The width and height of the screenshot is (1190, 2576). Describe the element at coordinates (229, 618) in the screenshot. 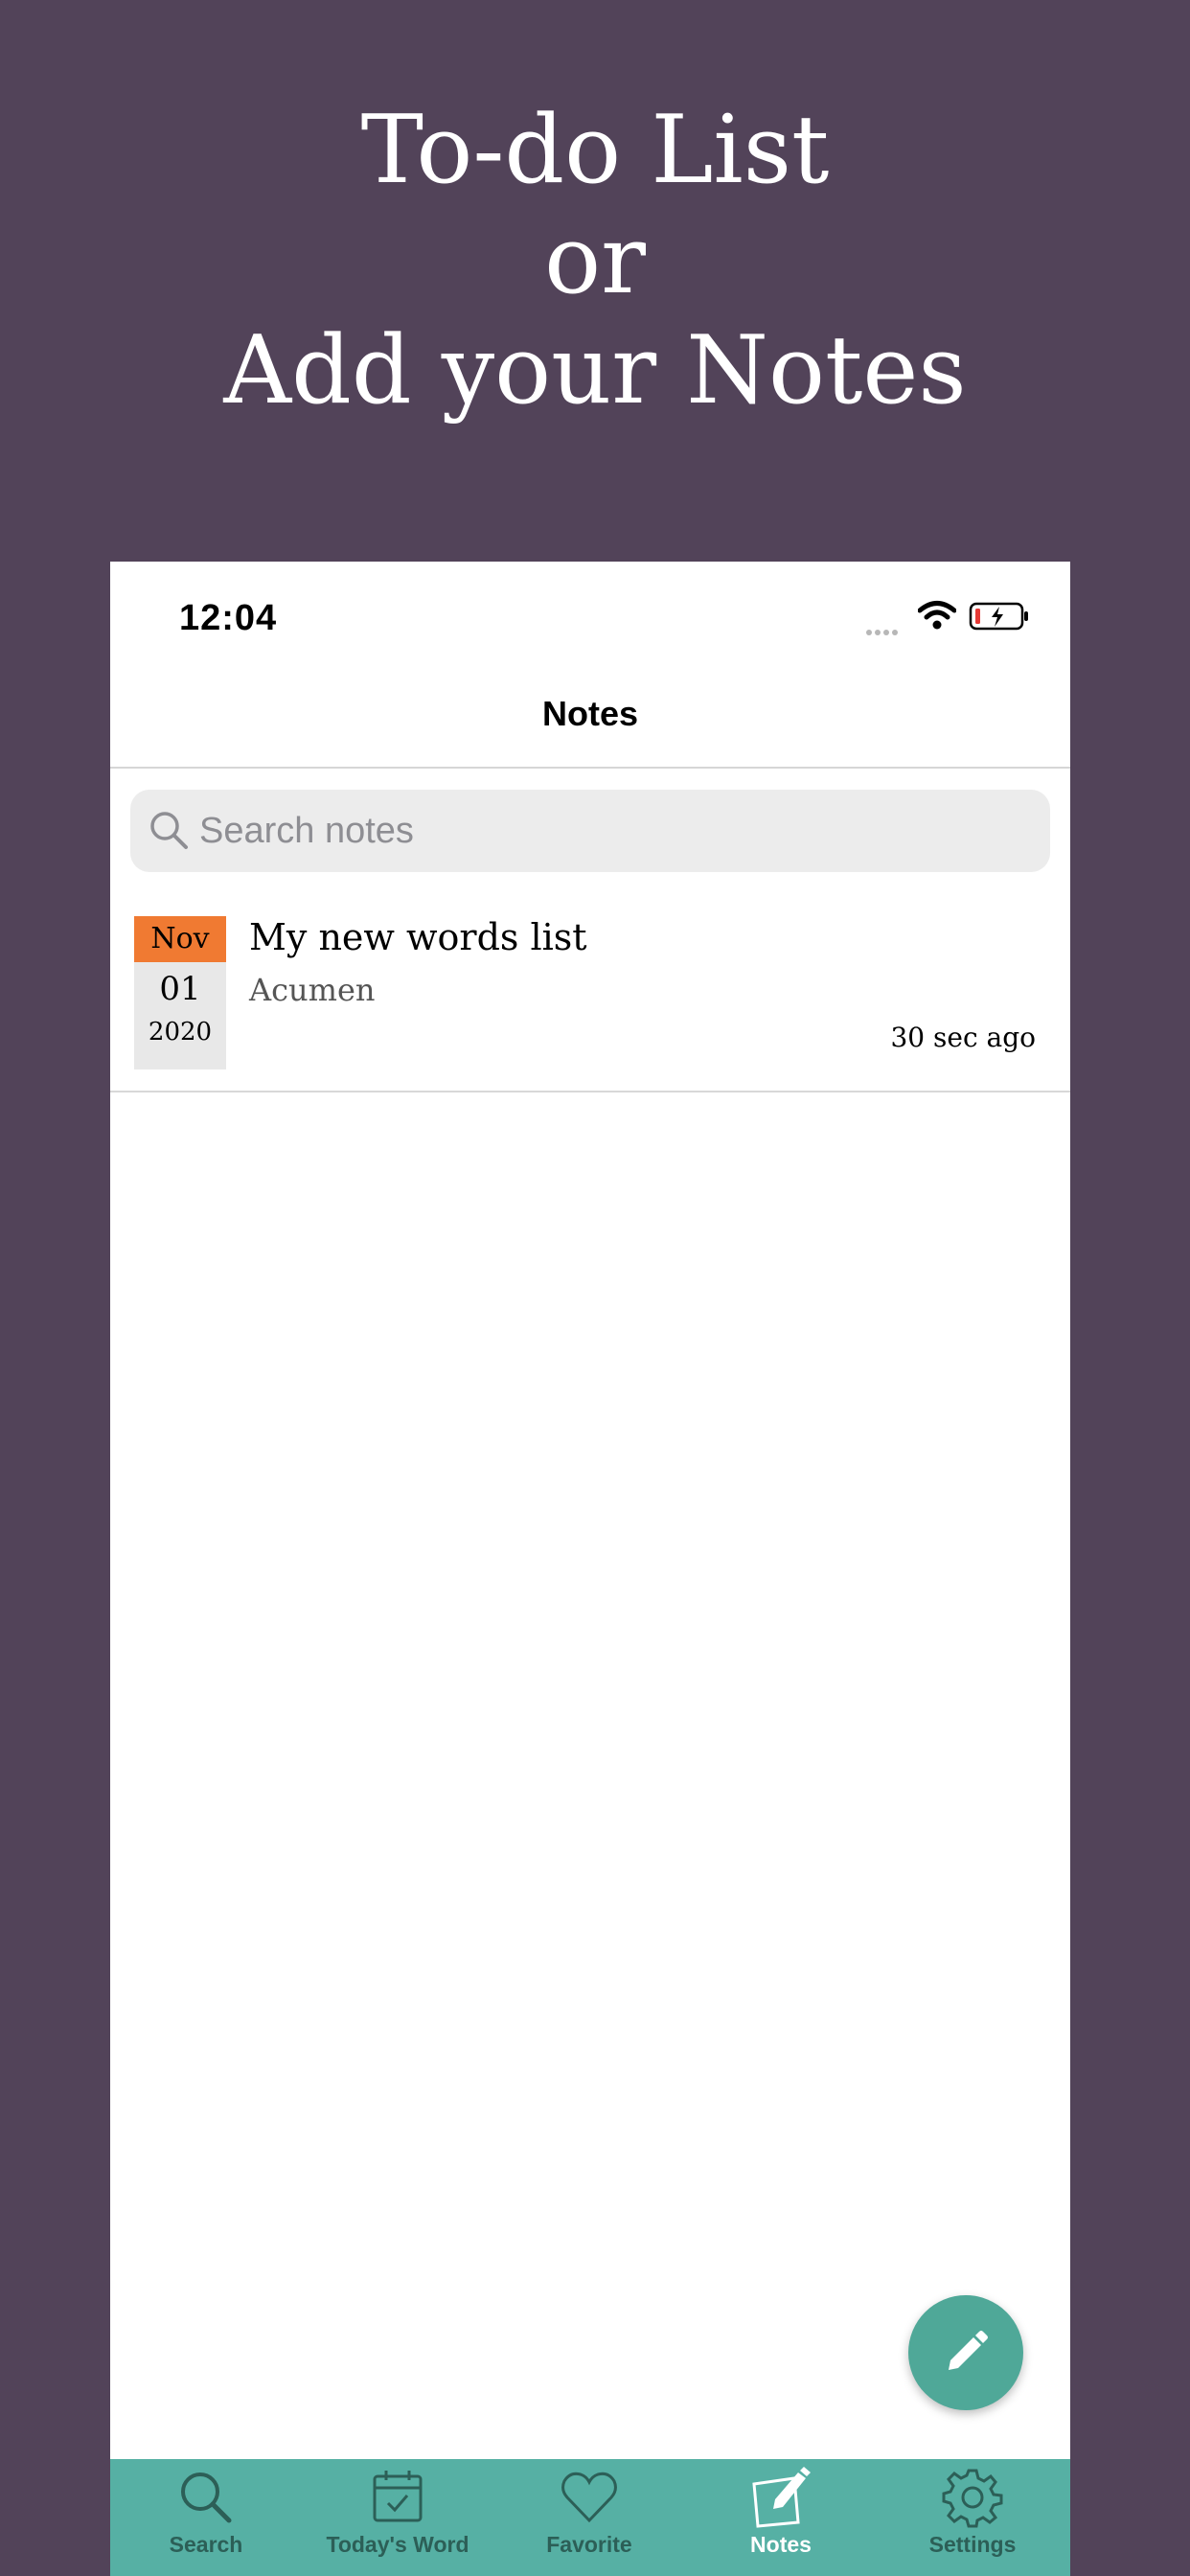

I see `status-time: 12:04` at that location.